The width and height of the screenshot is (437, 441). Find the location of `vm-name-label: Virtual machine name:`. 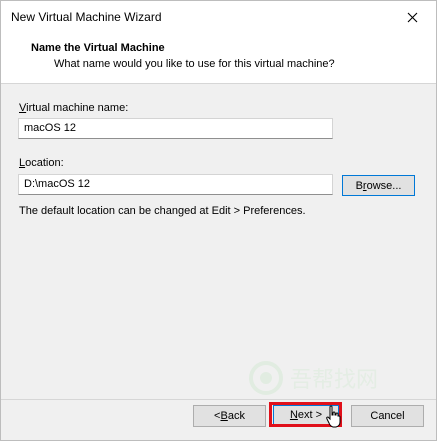

vm-name-label: Virtual machine name: is located at coordinates (74, 108).